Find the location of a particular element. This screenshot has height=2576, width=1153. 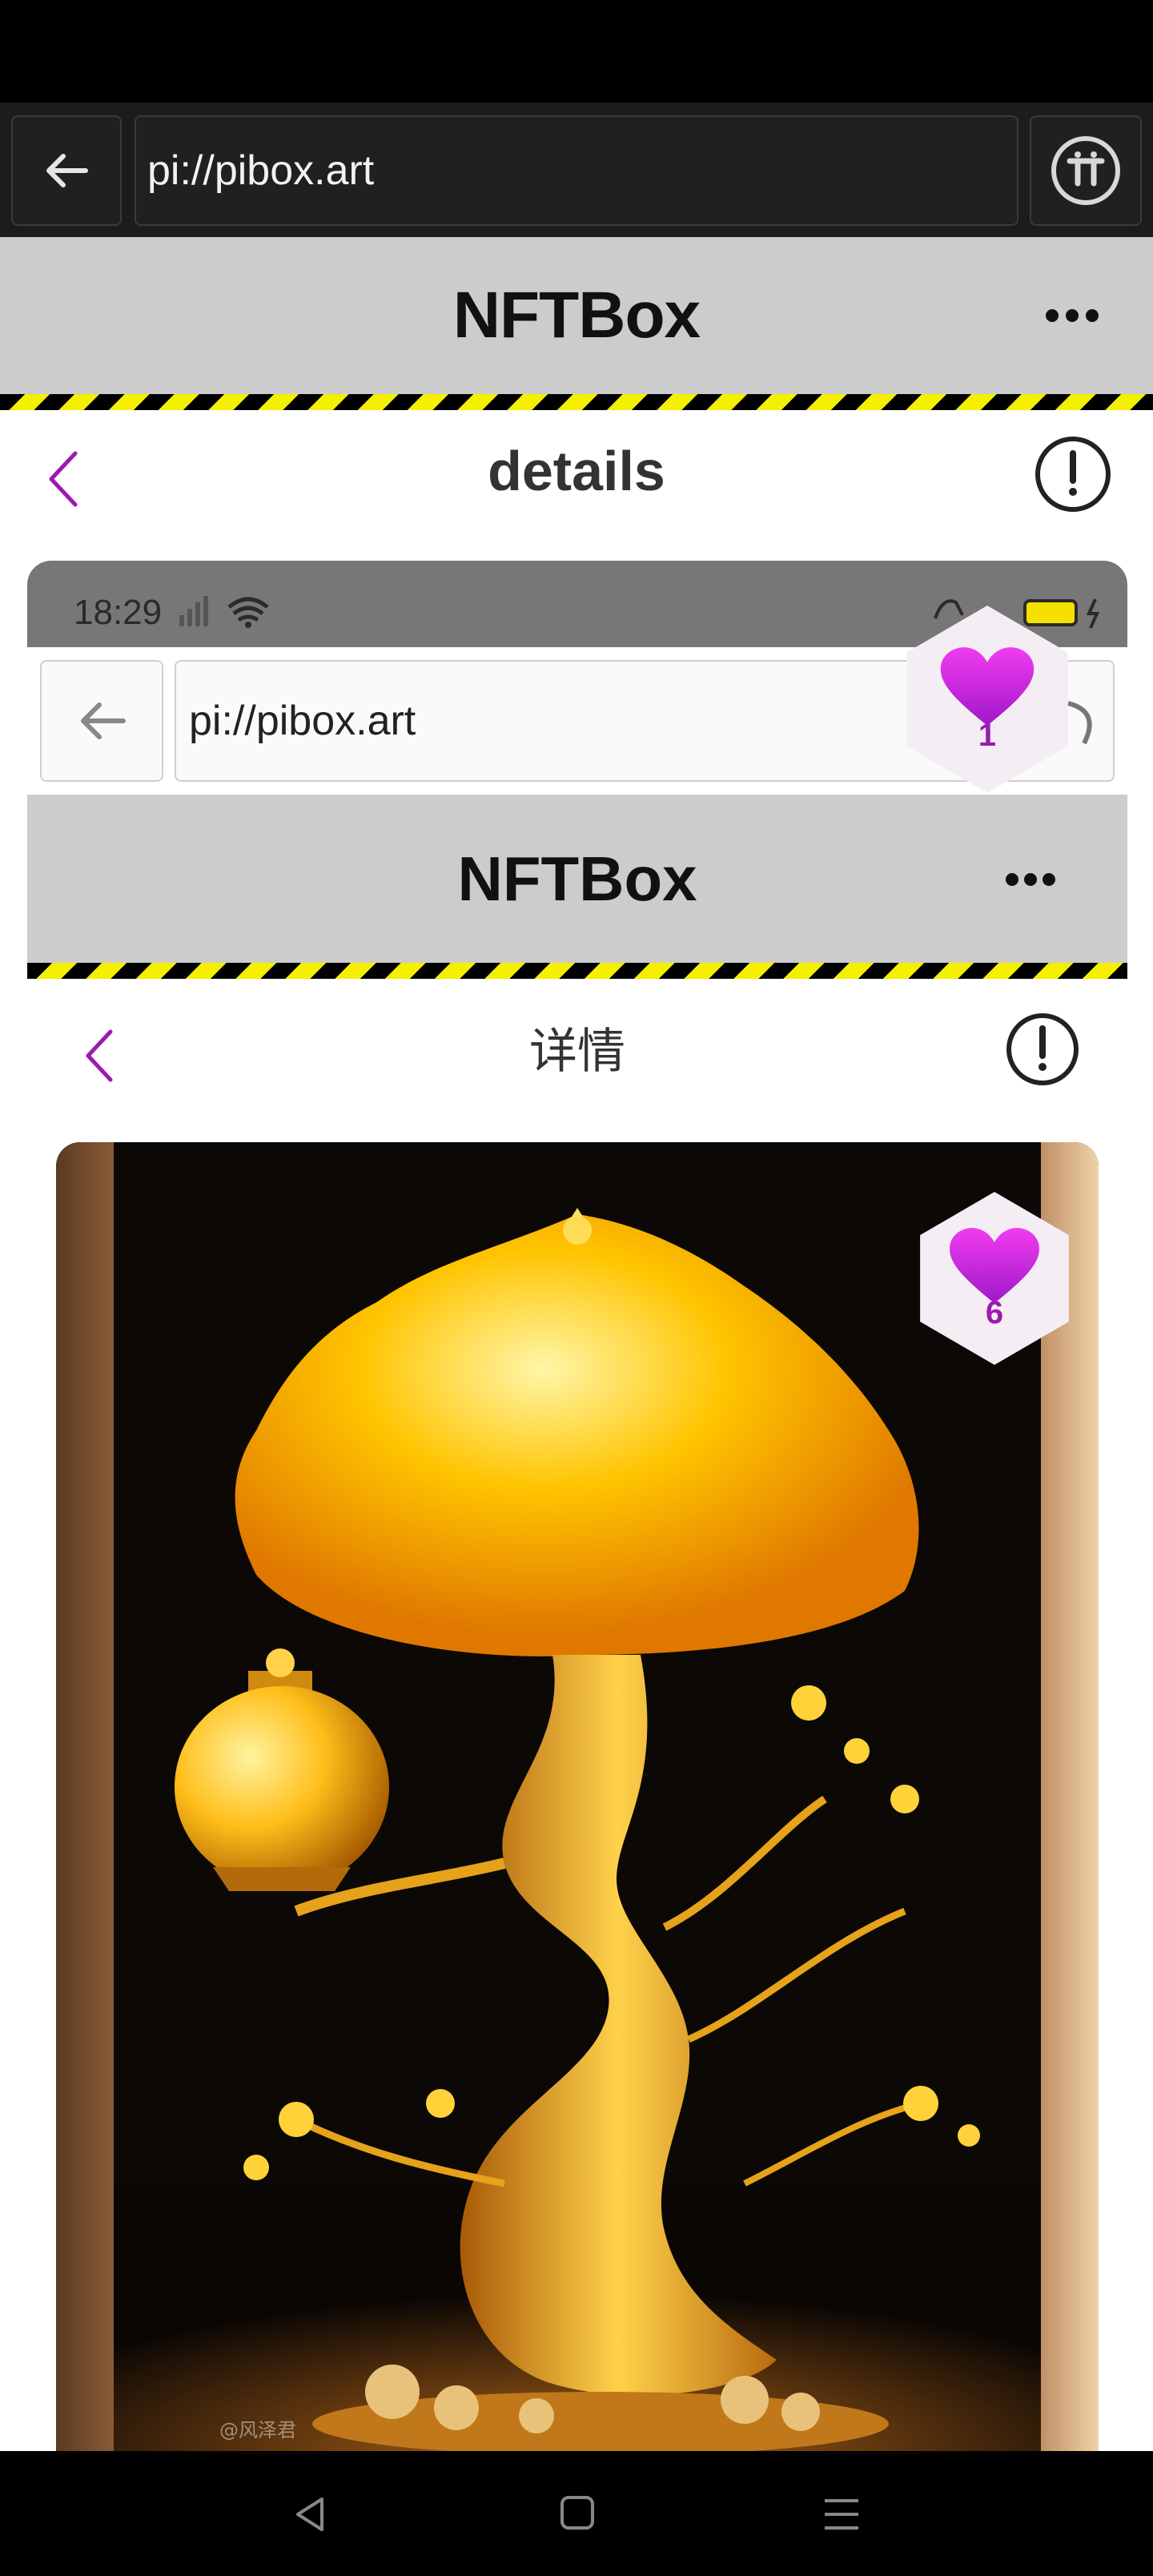

inner-app-header: NFTBox is located at coordinates (577, 879).